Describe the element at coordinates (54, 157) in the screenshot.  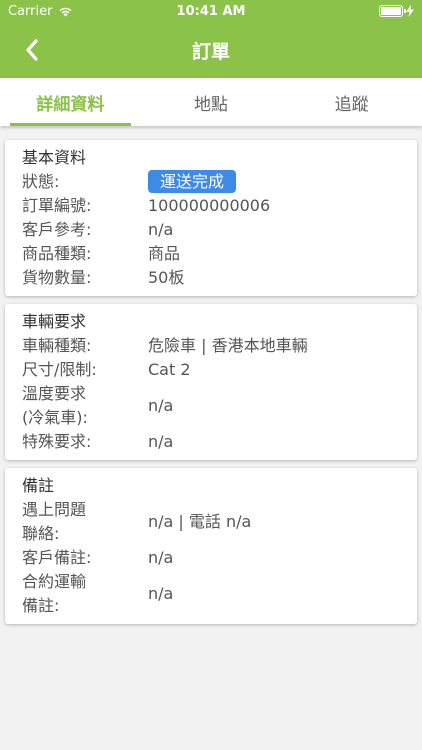
I see `section-title-basic: 基本資料` at that location.